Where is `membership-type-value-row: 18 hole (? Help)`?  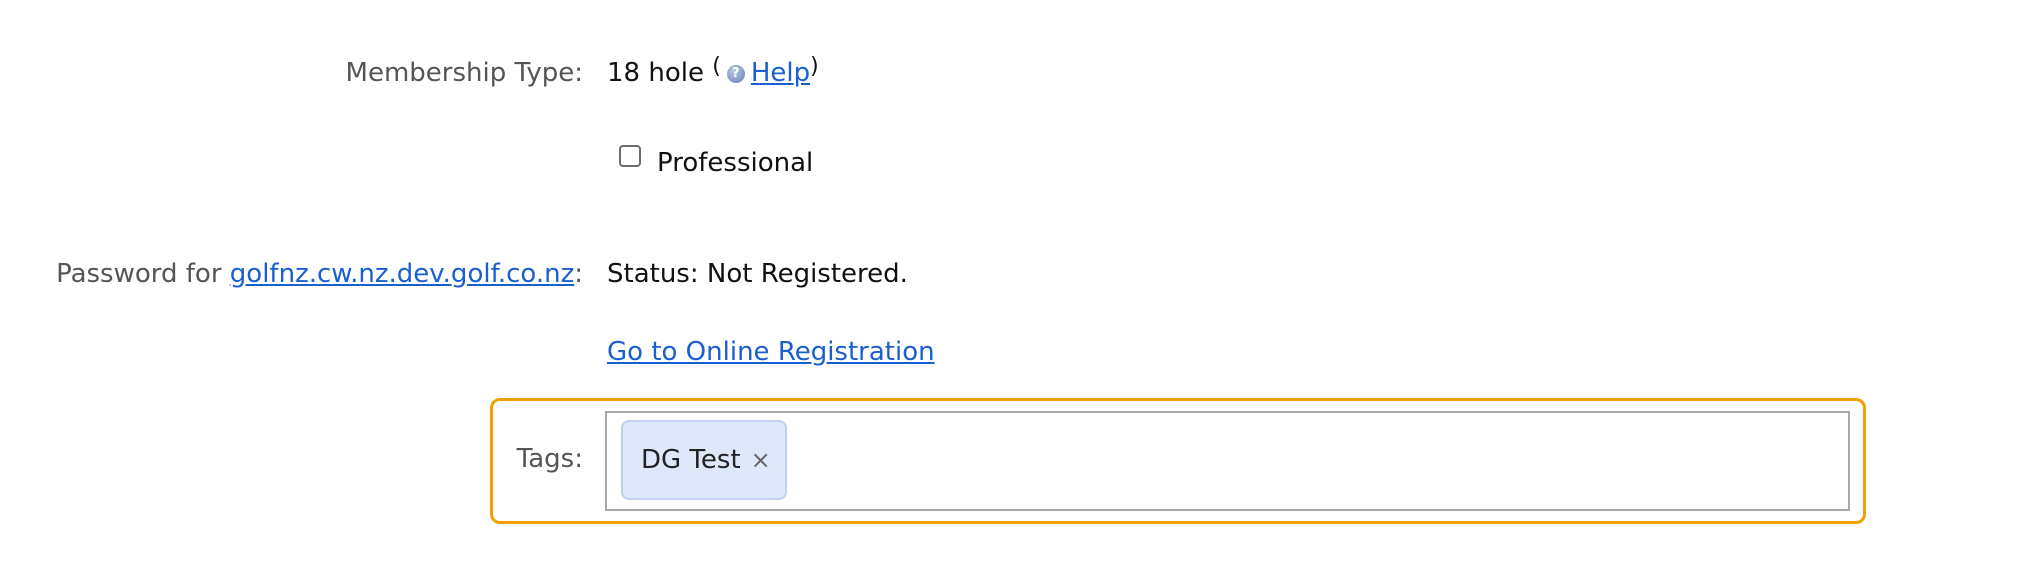 membership-type-value-row: 18 hole (? Help) is located at coordinates (713, 71).